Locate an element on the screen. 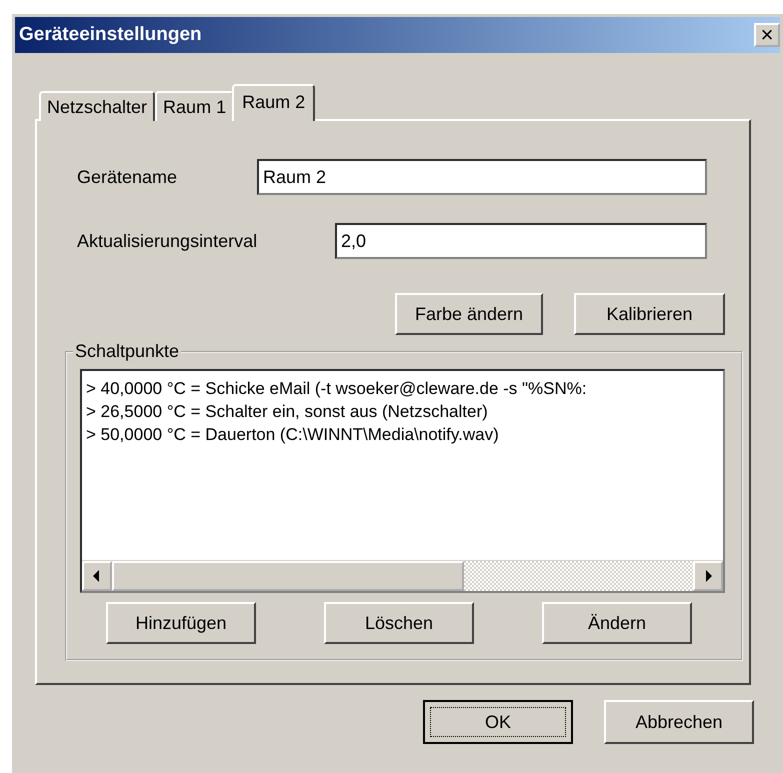  tab: Raum 2 is located at coordinates (274, 102).